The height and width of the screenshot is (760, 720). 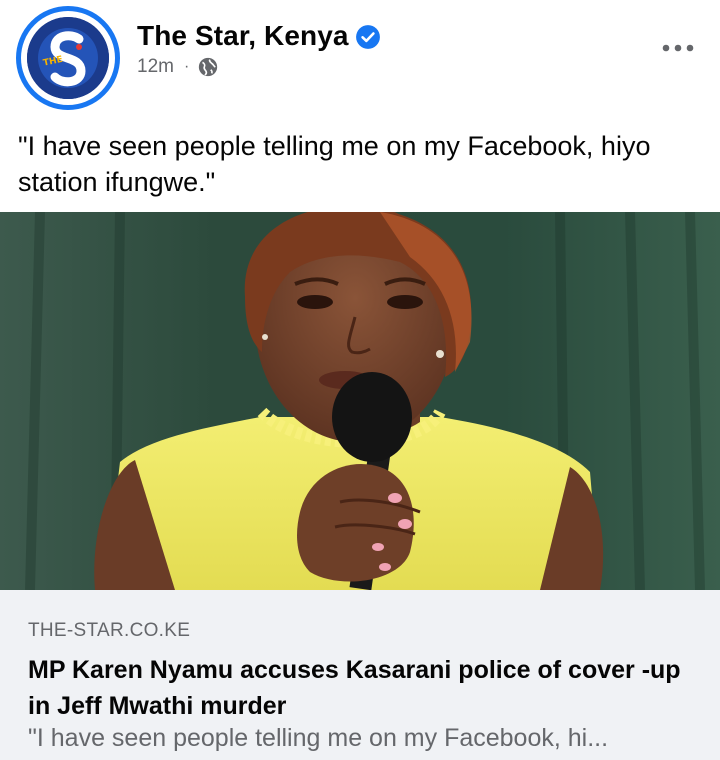 I want to click on post-time: 12m, so click(x=155, y=67).